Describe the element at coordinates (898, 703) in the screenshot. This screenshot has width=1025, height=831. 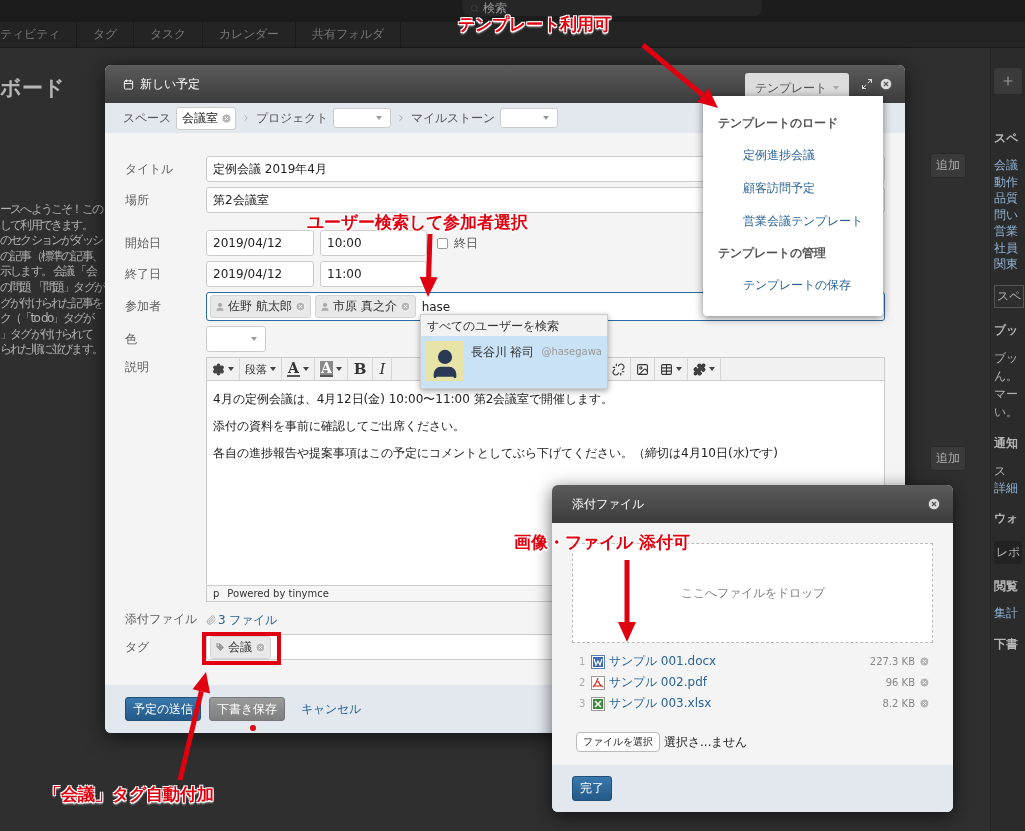
I see `file-size: 8.2 KB` at that location.